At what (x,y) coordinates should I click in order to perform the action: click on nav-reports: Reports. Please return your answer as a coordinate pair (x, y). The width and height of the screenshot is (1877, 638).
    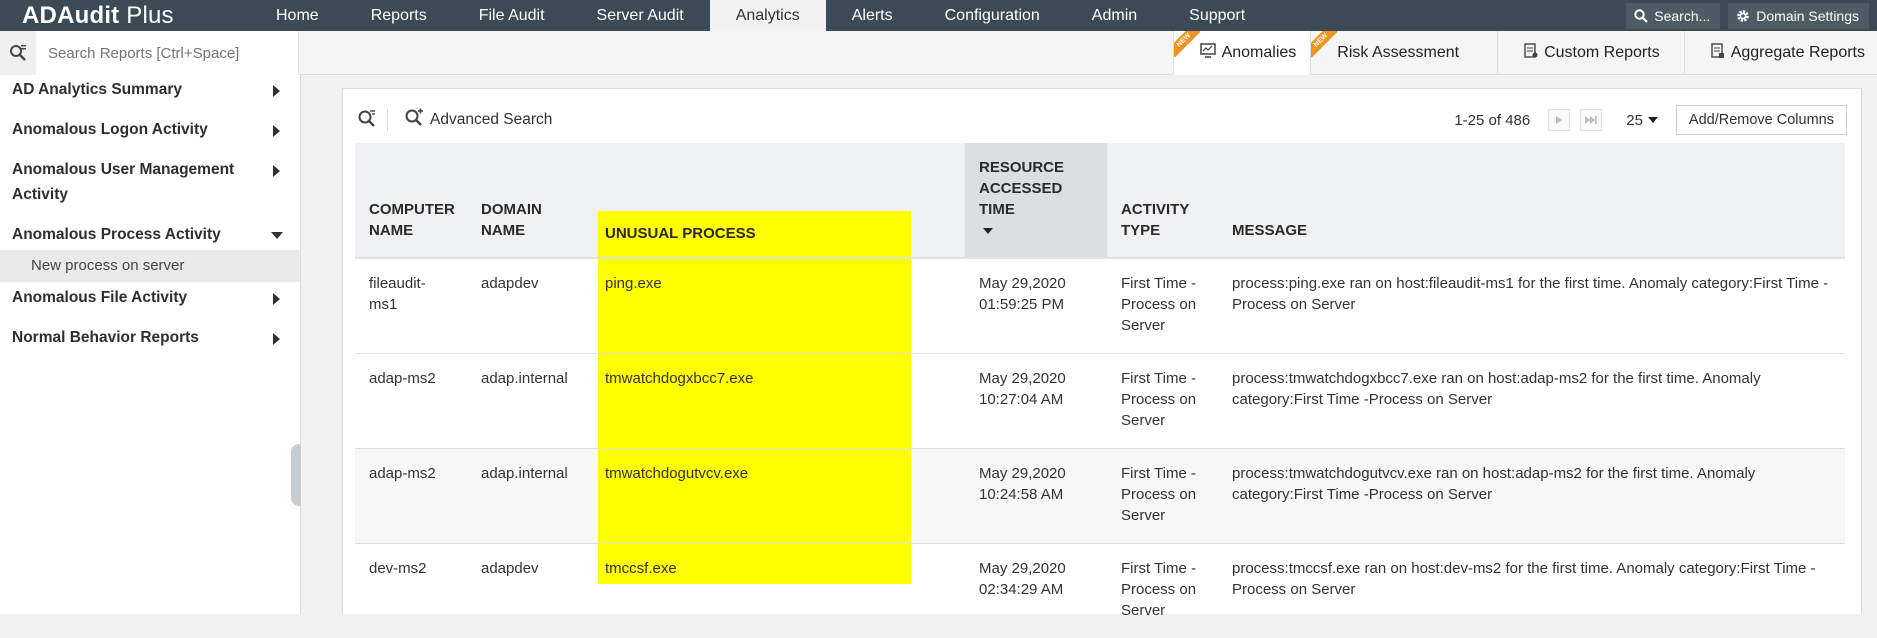
    Looking at the image, I should click on (399, 15).